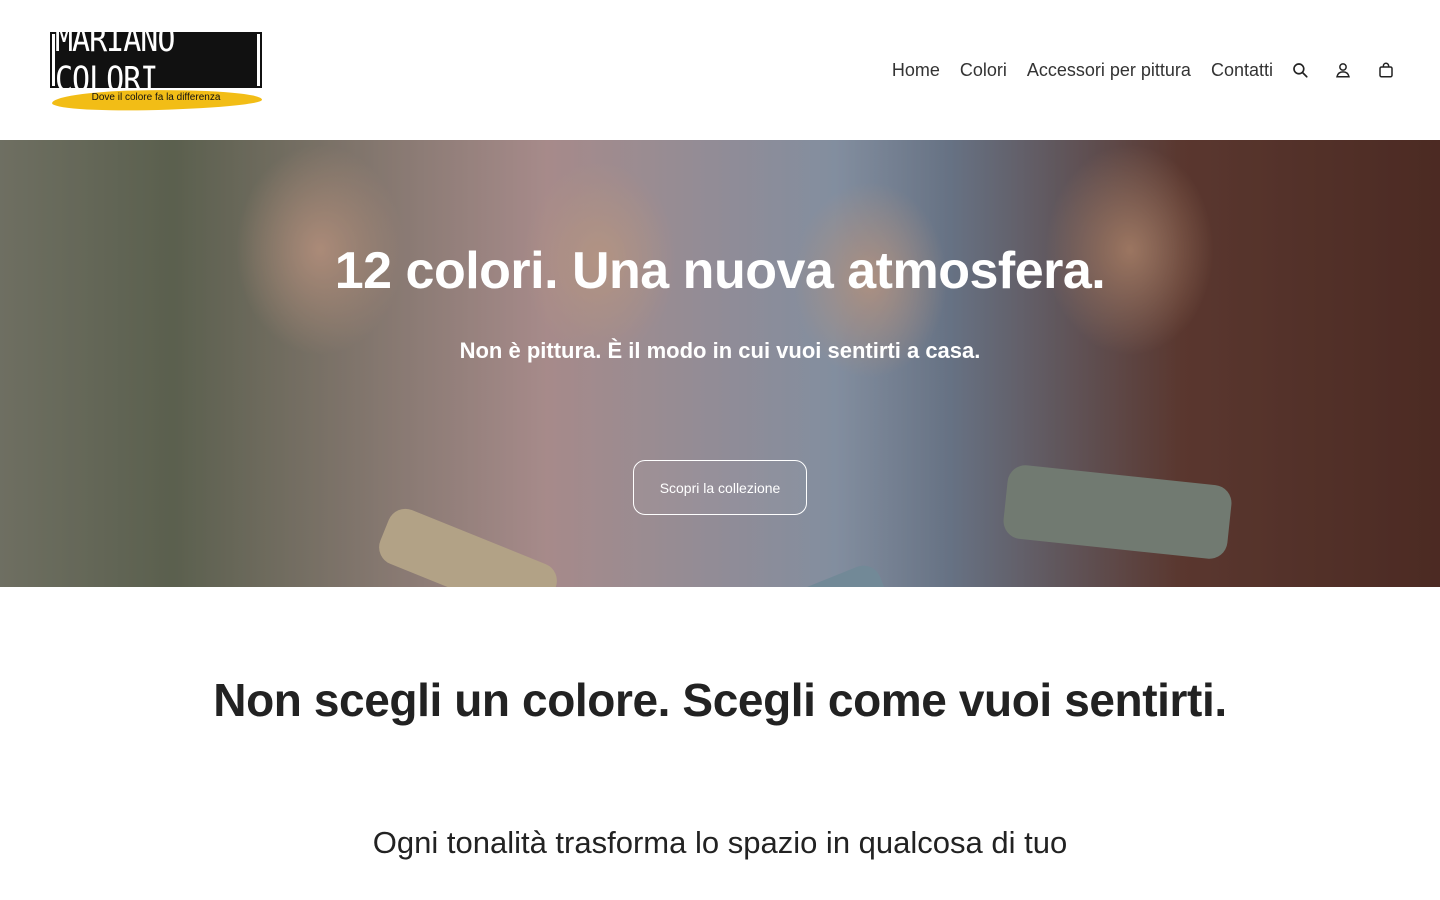 The width and height of the screenshot is (1440, 900). Describe the element at coordinates (1109, 70) in the screenshot. I see `nav-accessori: Accessori per pittura` at that location.